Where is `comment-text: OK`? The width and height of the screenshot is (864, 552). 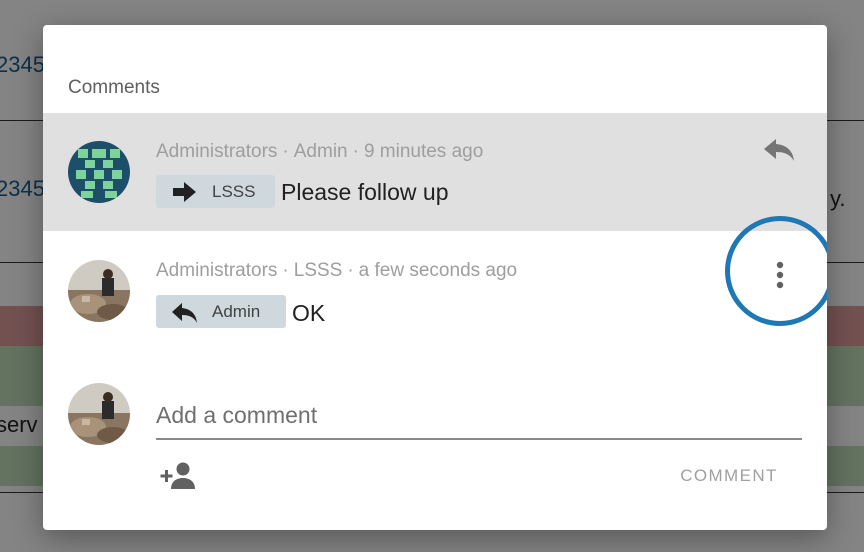
comment-text: OK is located at coordinates (309, 313).